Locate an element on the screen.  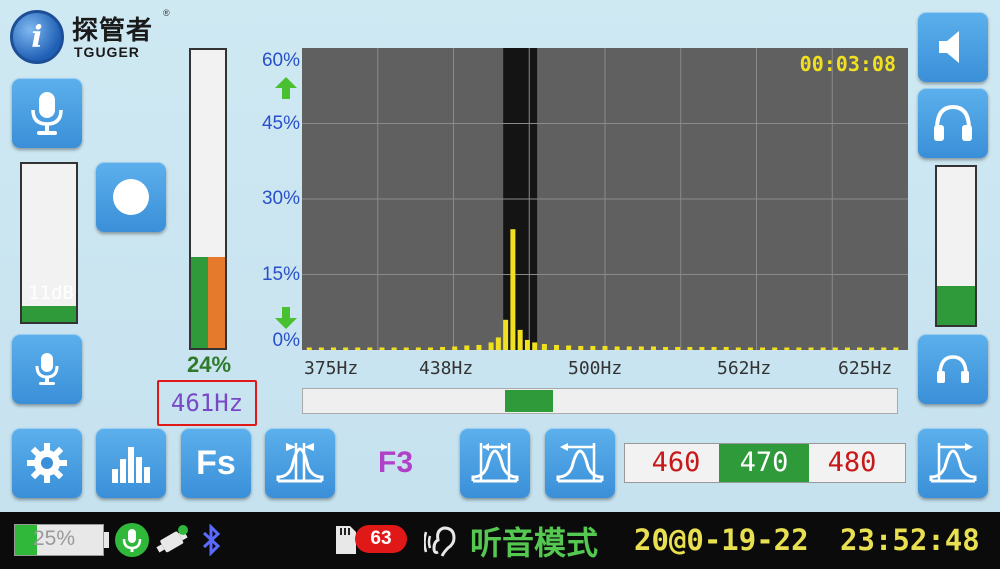
record-button is located at coordinates (131, 197).